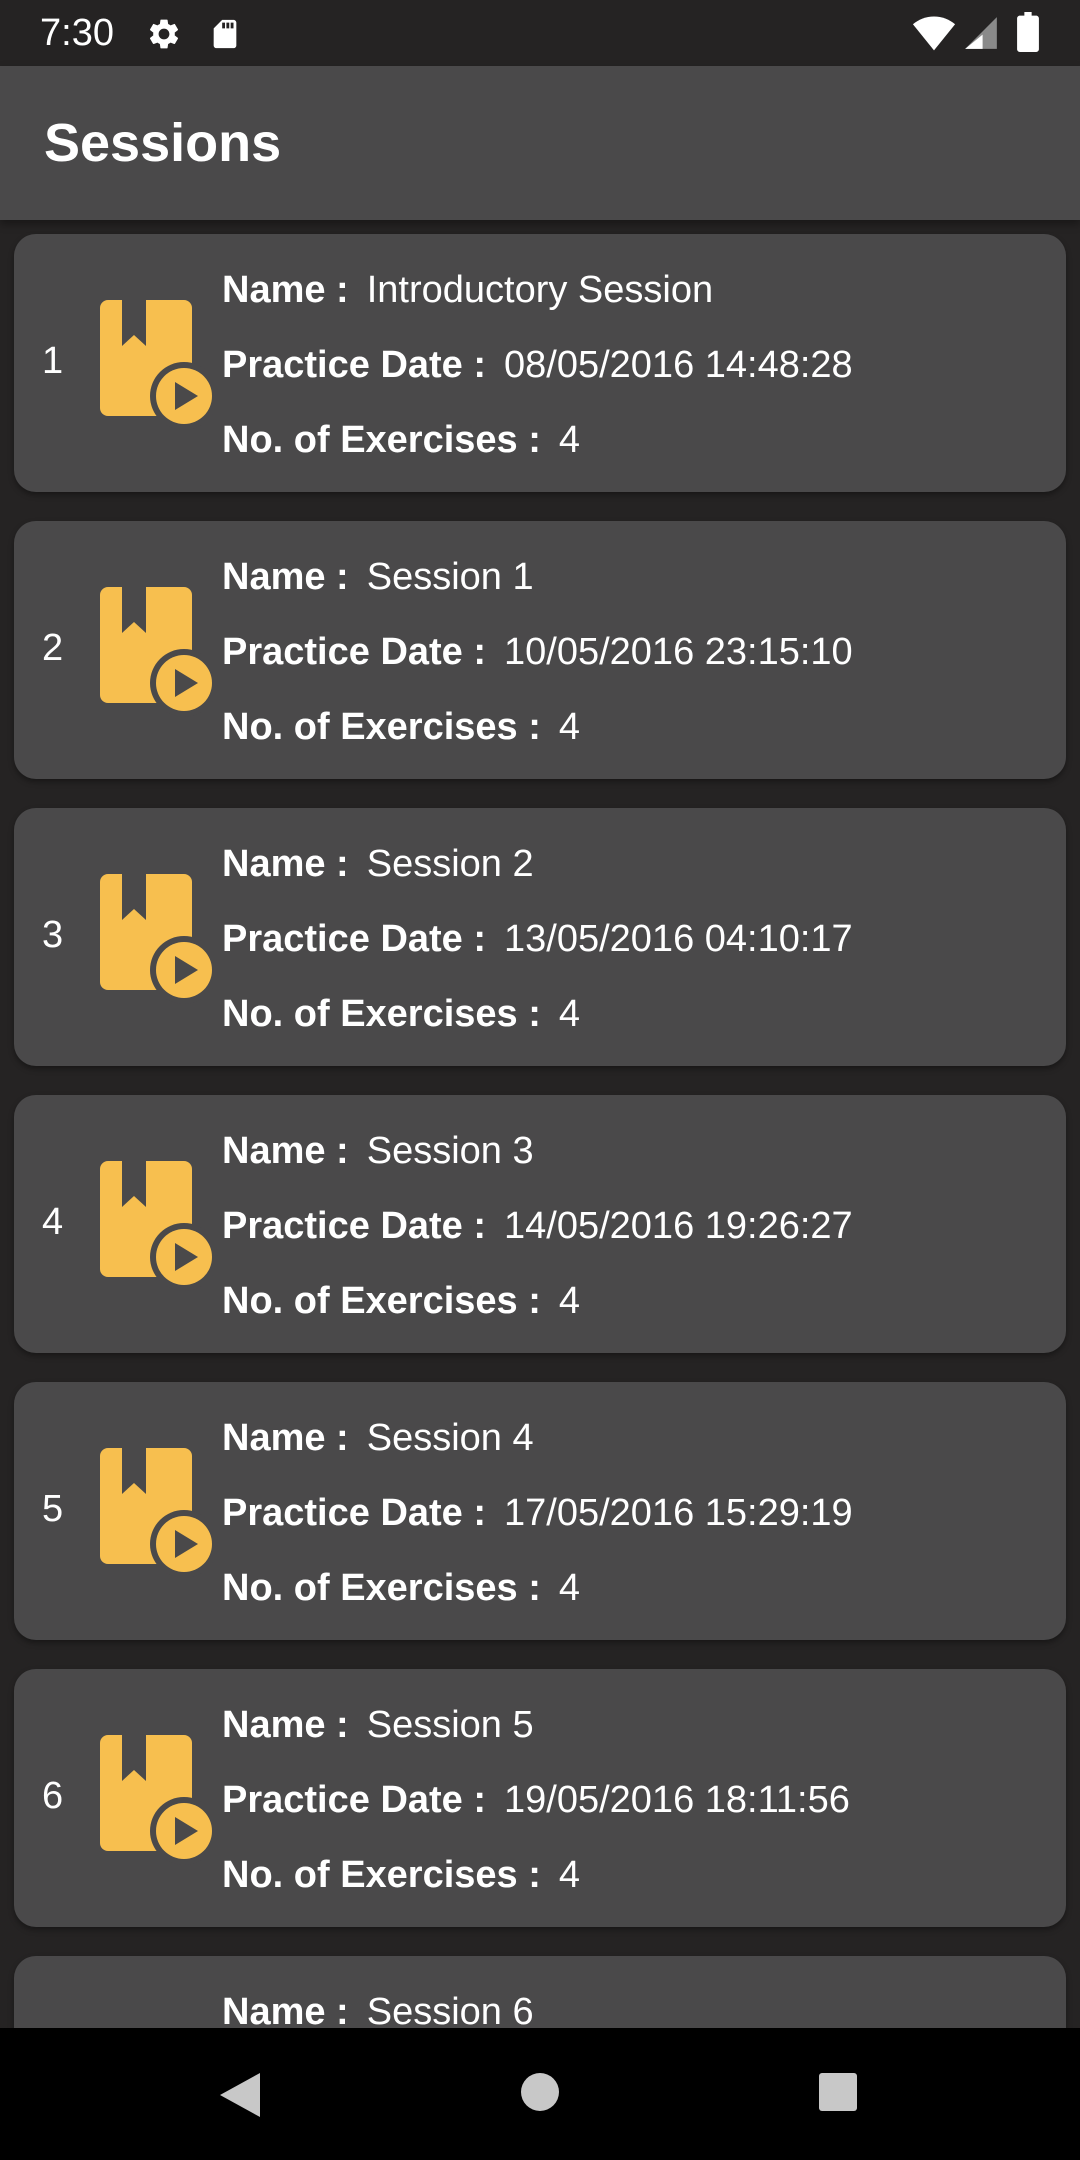 This screenshot has height=2160, width=1080. Describe the element at coordinates (77, 33) in the screenshot. I see `status-time: 7:30` at that location.